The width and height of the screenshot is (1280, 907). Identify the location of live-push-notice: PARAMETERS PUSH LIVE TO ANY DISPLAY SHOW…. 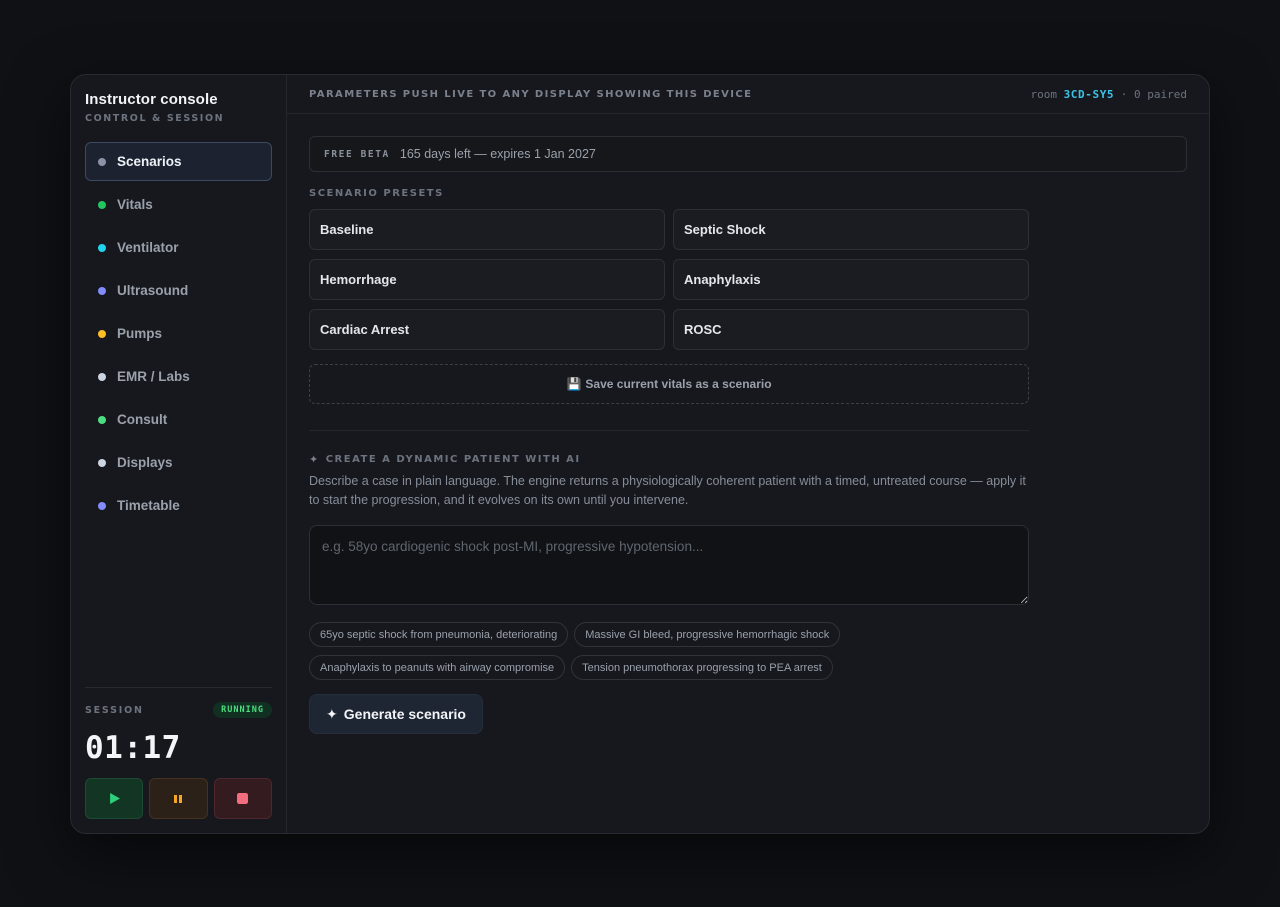
(531, 94).